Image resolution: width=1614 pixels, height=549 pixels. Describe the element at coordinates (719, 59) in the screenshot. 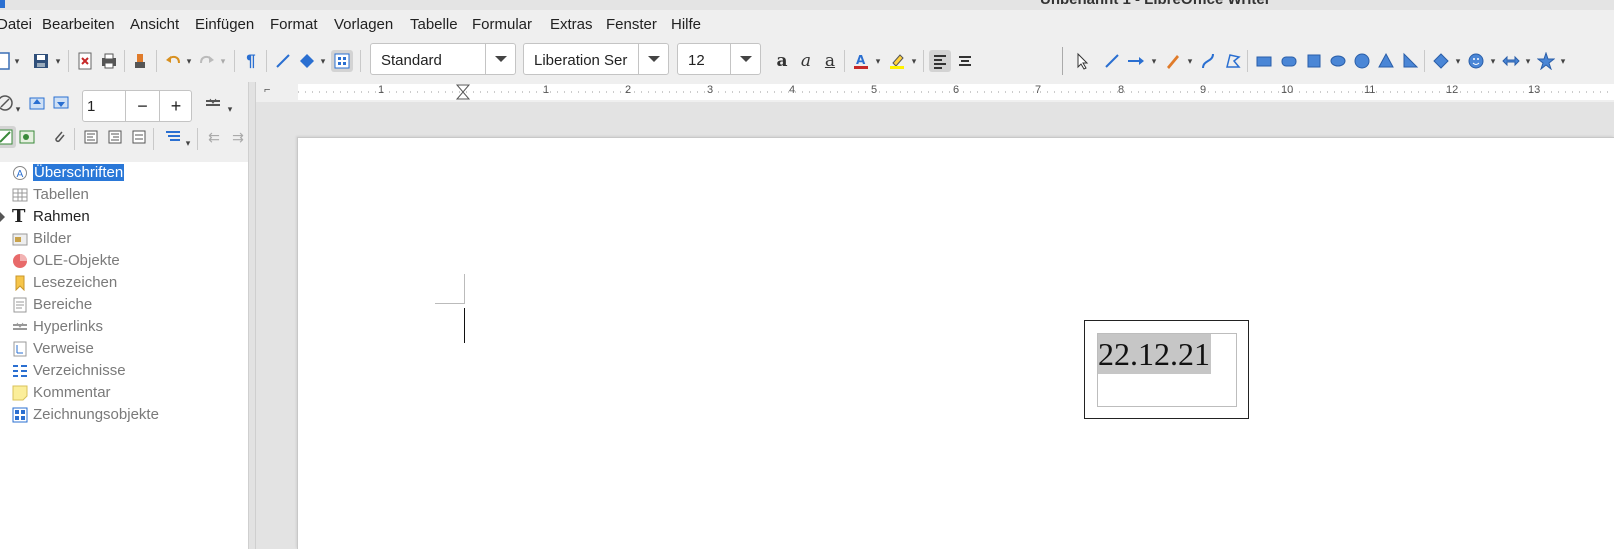

I see `font-size-combo: 12` at that location.